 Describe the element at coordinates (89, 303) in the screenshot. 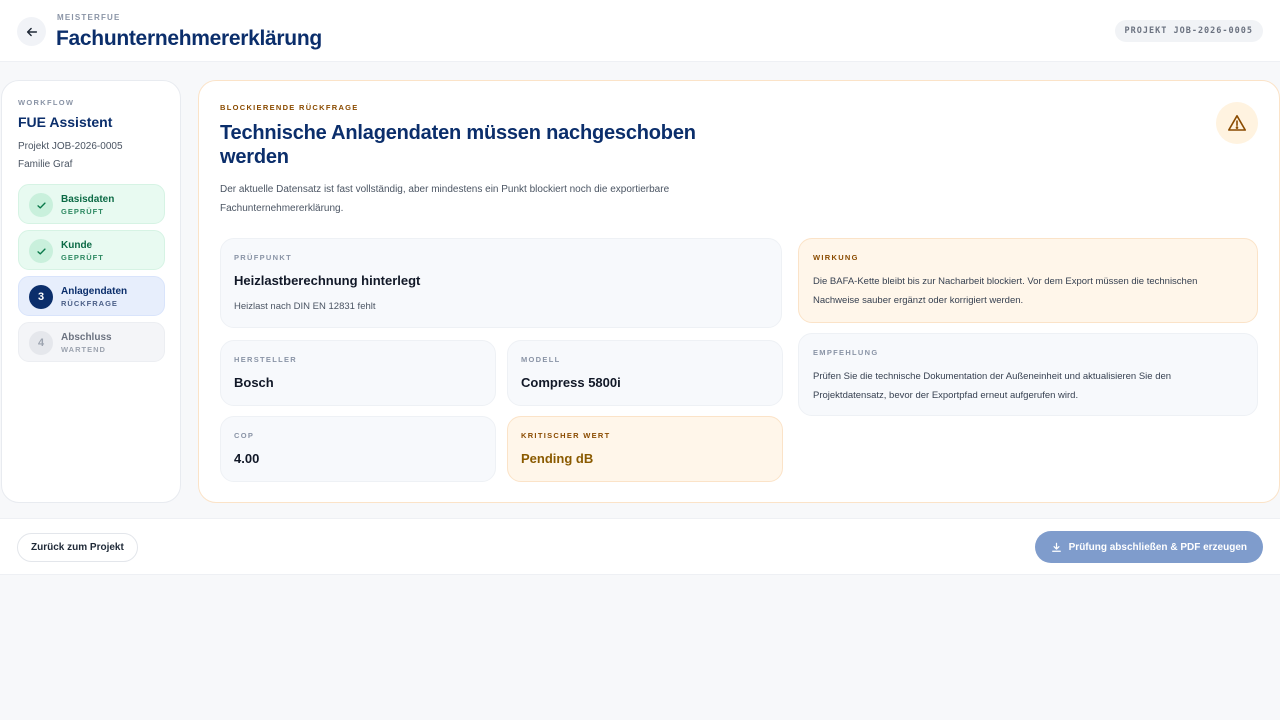

I see `step-status: RÜCKFRAGE` at that location.